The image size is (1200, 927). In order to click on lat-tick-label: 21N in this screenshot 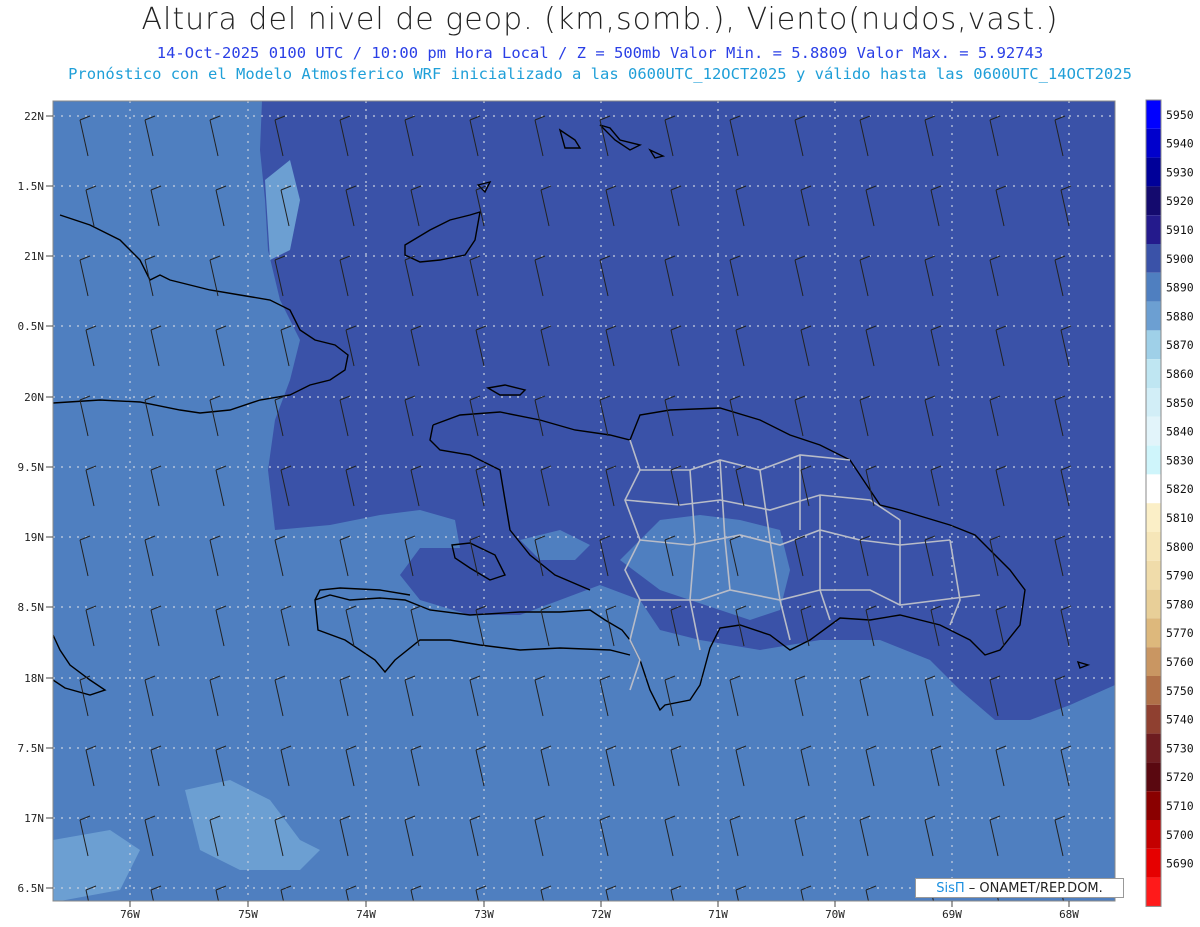, I will do `click(34, 256)`.